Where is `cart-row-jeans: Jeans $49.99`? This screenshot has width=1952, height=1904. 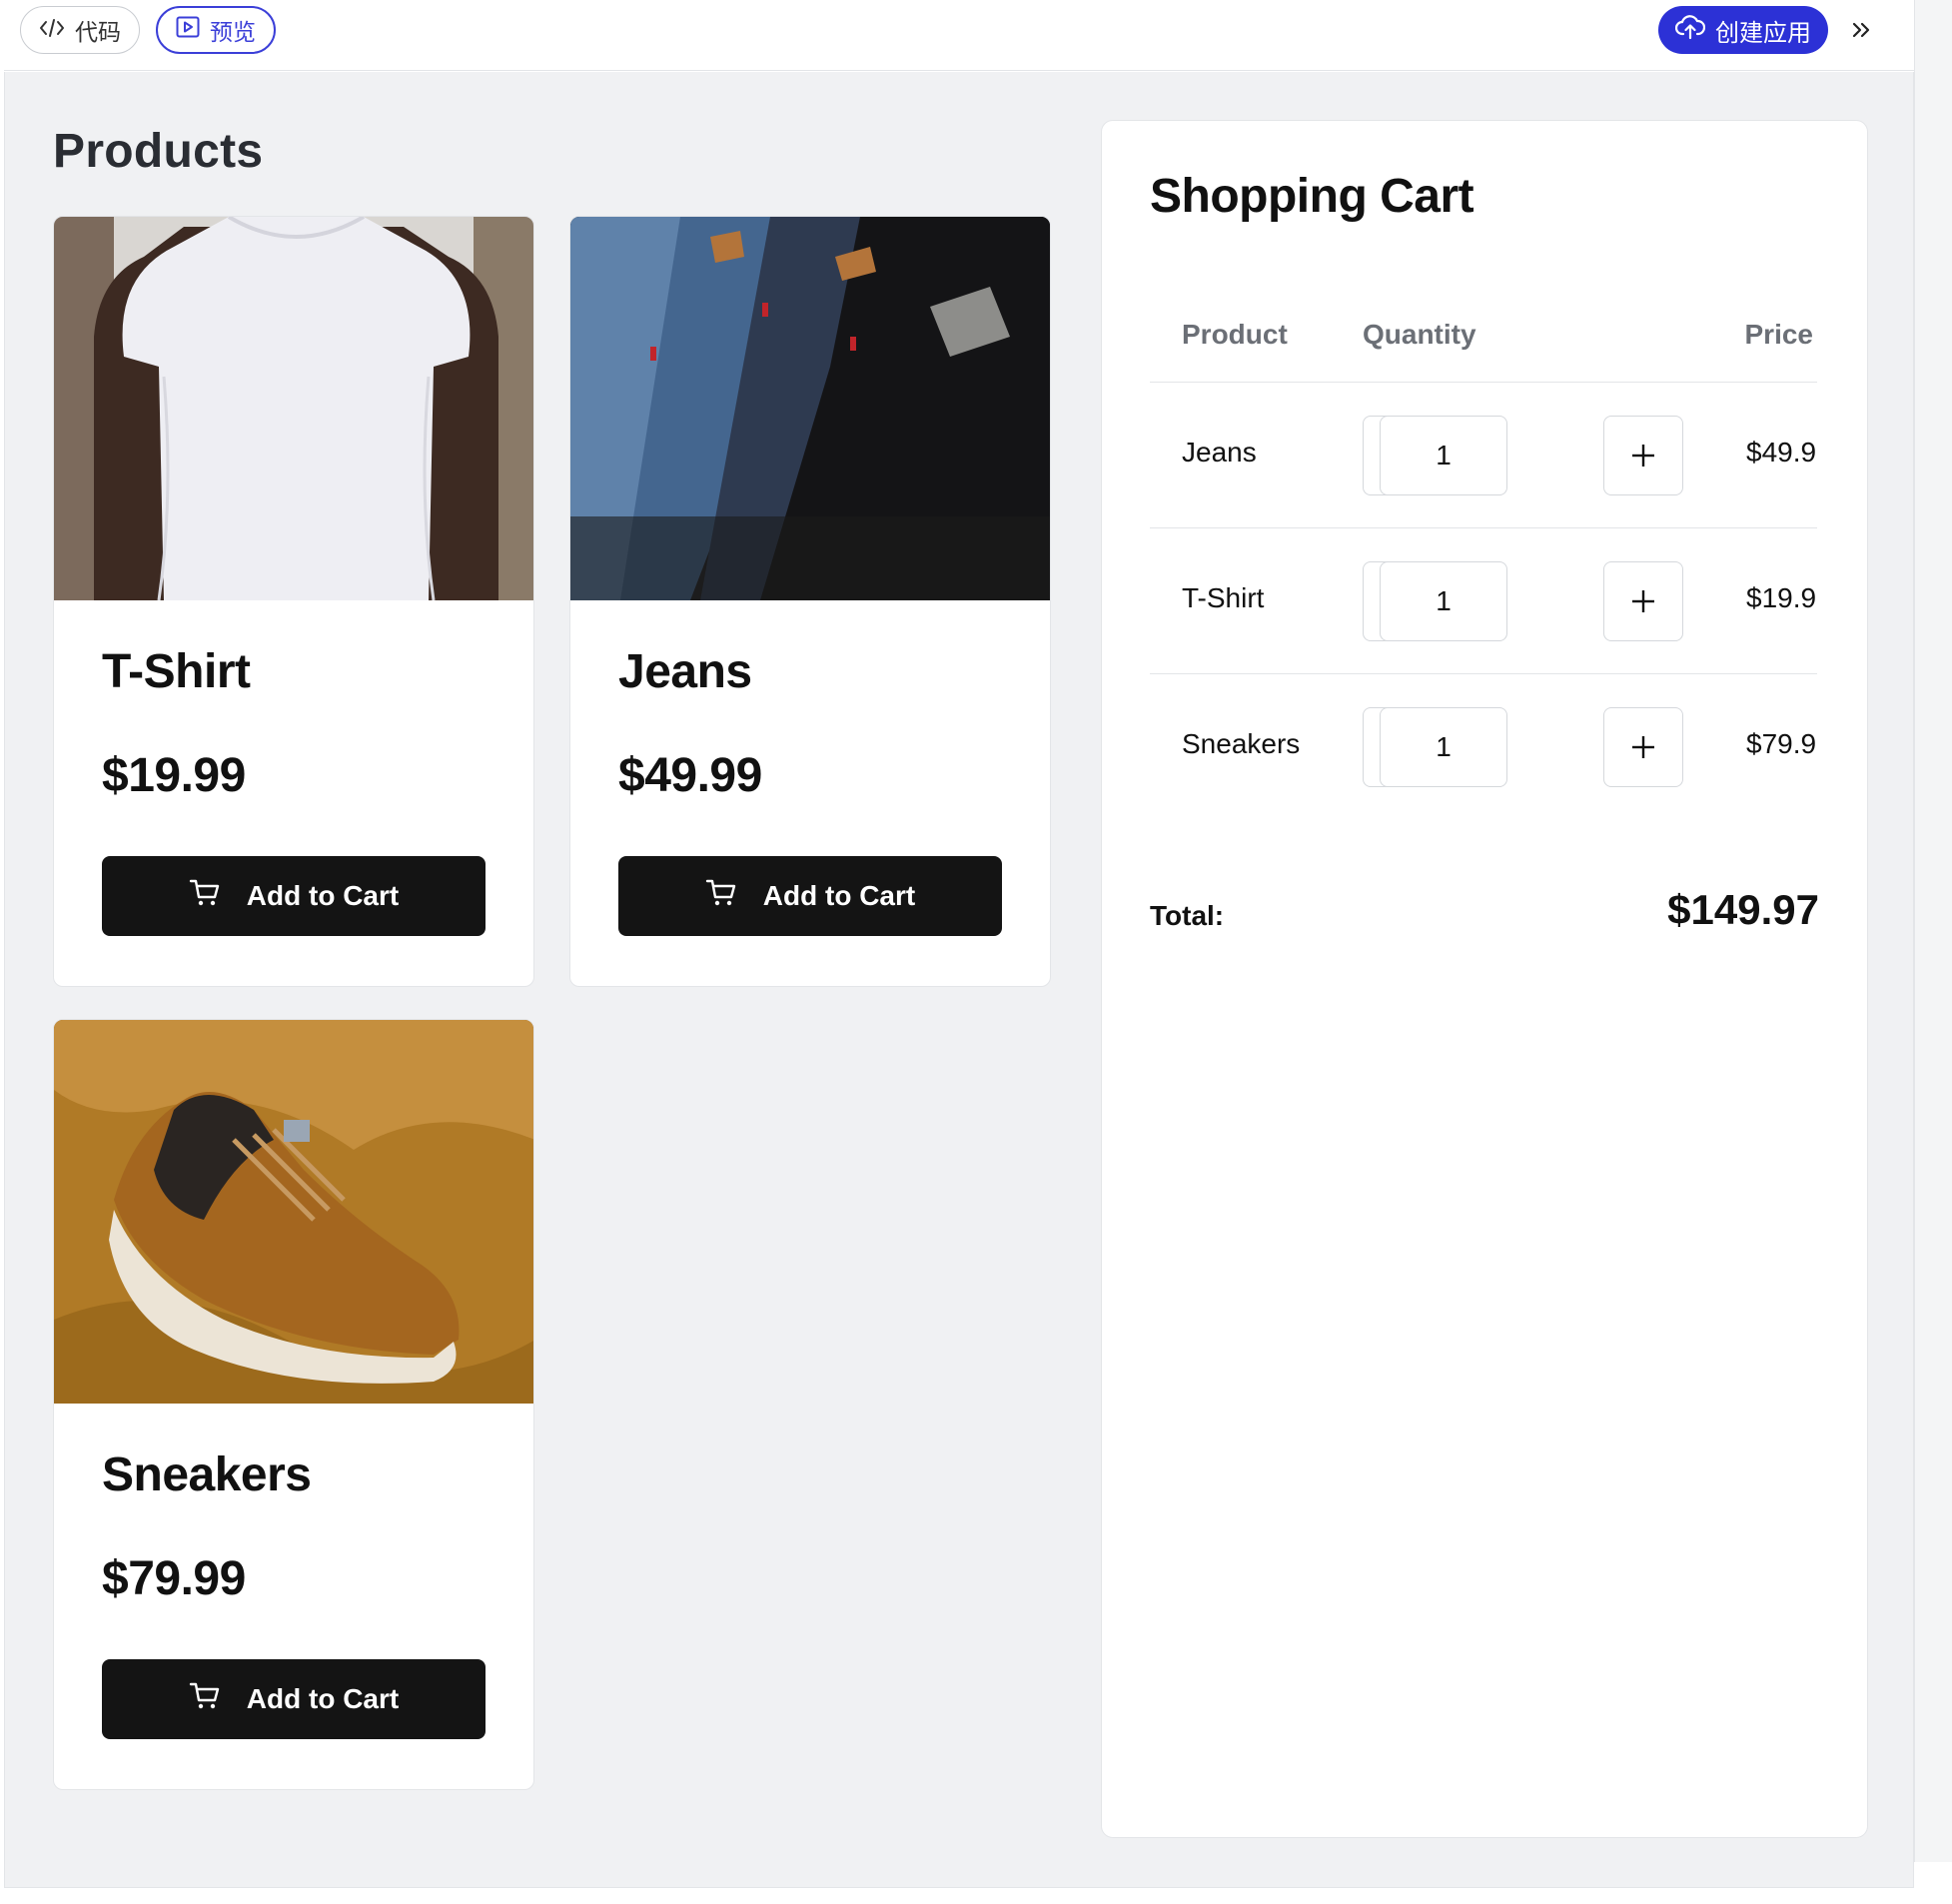 cart-row-jeans: Jeans $49.99 is located at coordinates (1484, 455).